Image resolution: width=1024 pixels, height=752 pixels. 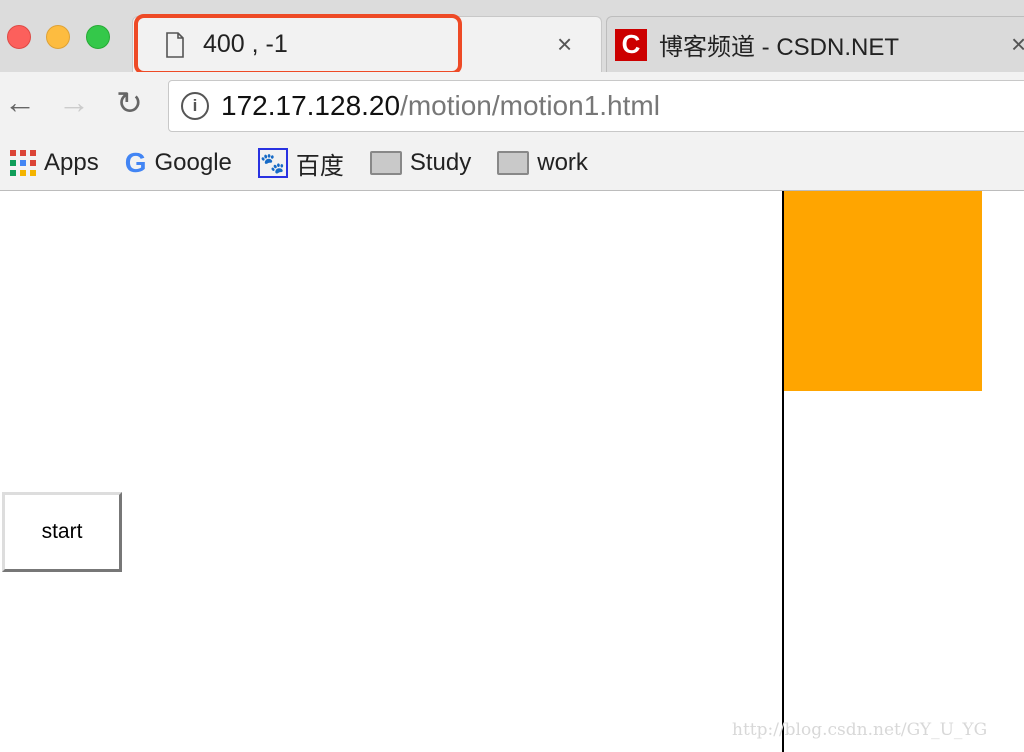 What do you see at coordinates (58, 37) in the screenshot?
I see `minimize-window-button` at bounding box center [58, 37].